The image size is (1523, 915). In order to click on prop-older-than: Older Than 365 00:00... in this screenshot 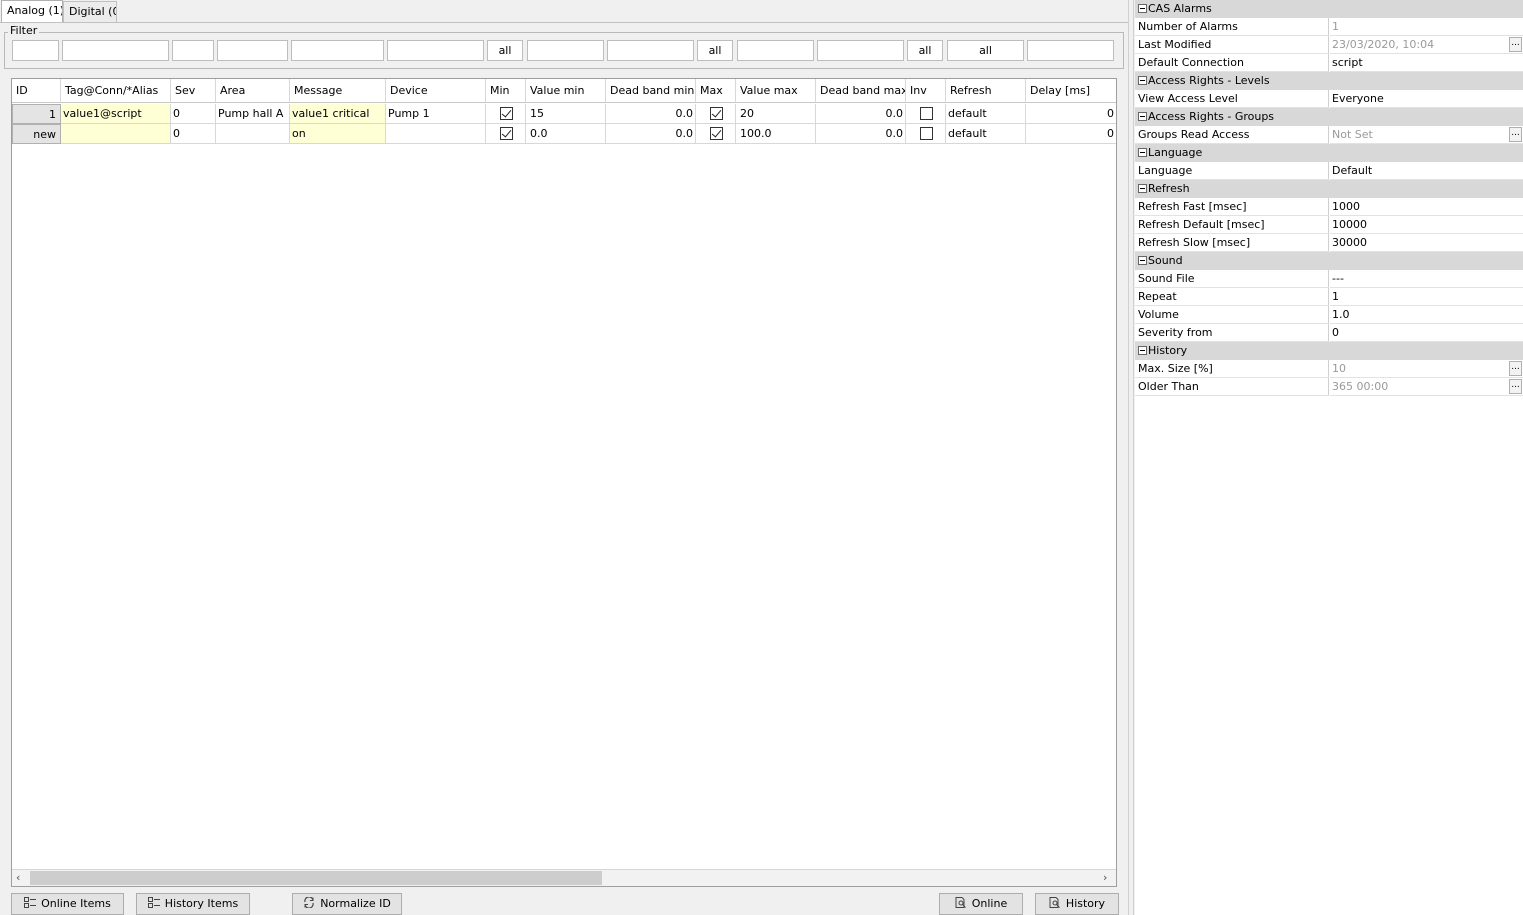, I will do `click(1329, 387)`.